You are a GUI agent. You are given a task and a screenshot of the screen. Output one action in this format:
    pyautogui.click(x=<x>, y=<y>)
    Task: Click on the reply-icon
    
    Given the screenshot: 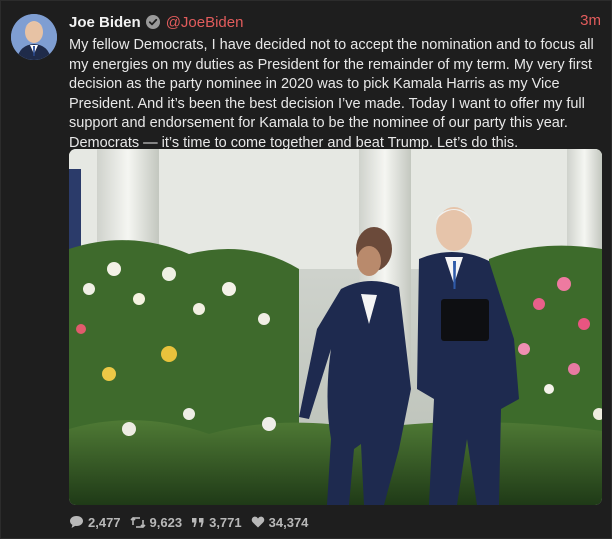 What is the action you would take?
    pyautogui.click(x=76, y=522)
    